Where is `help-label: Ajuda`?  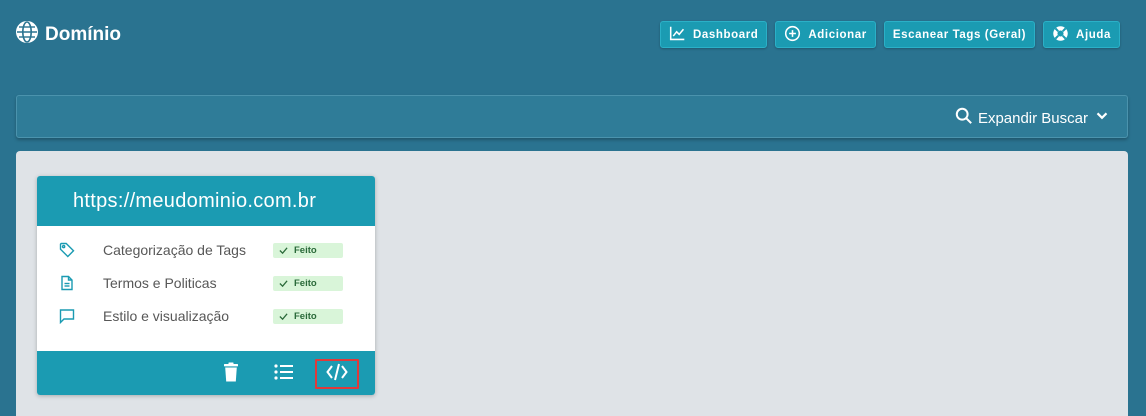
help-label: Ajuda is located at coordinates (1093, 34).